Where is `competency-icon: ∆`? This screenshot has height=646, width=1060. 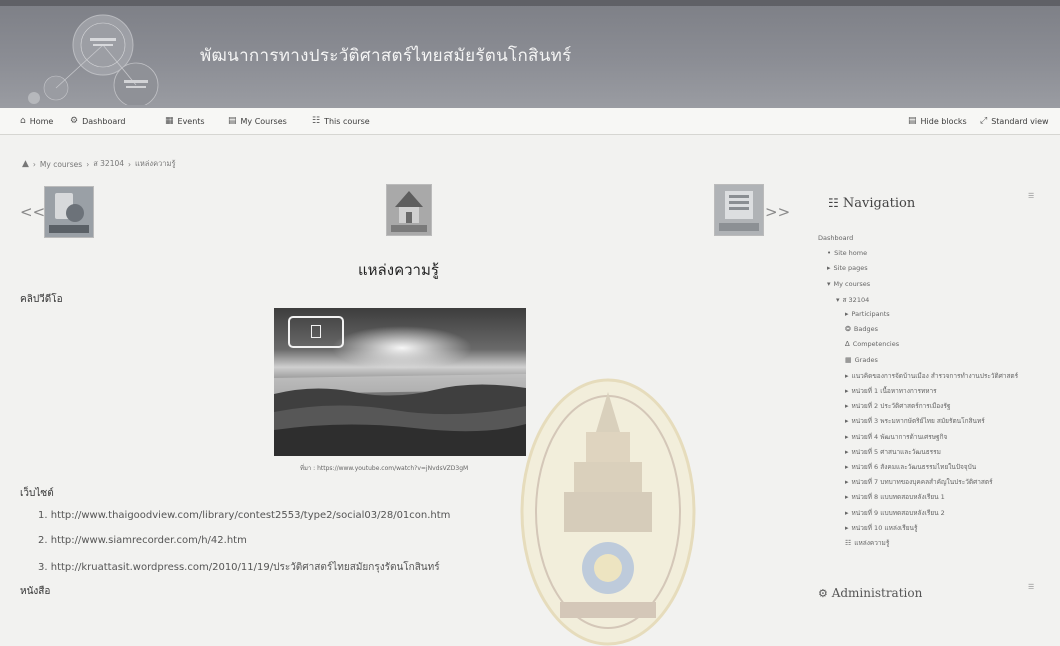
competency-icon: ∆ is located at coordinates (847, 344).